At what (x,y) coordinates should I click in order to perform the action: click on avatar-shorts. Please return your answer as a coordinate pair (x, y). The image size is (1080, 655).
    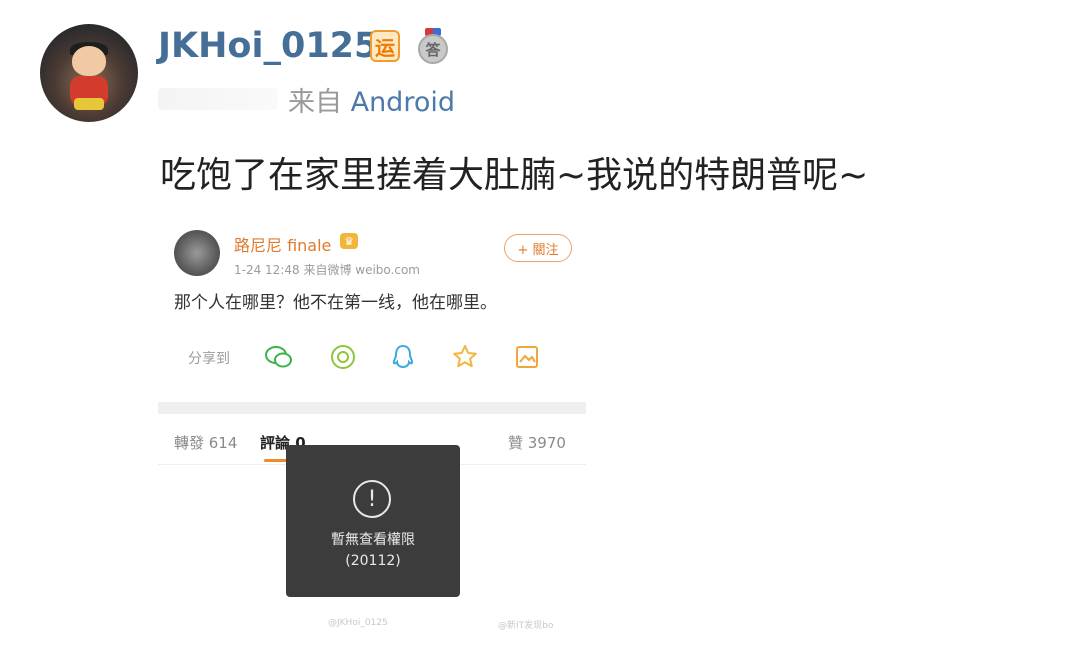
    Looking at the image, I should click on (89, 104).